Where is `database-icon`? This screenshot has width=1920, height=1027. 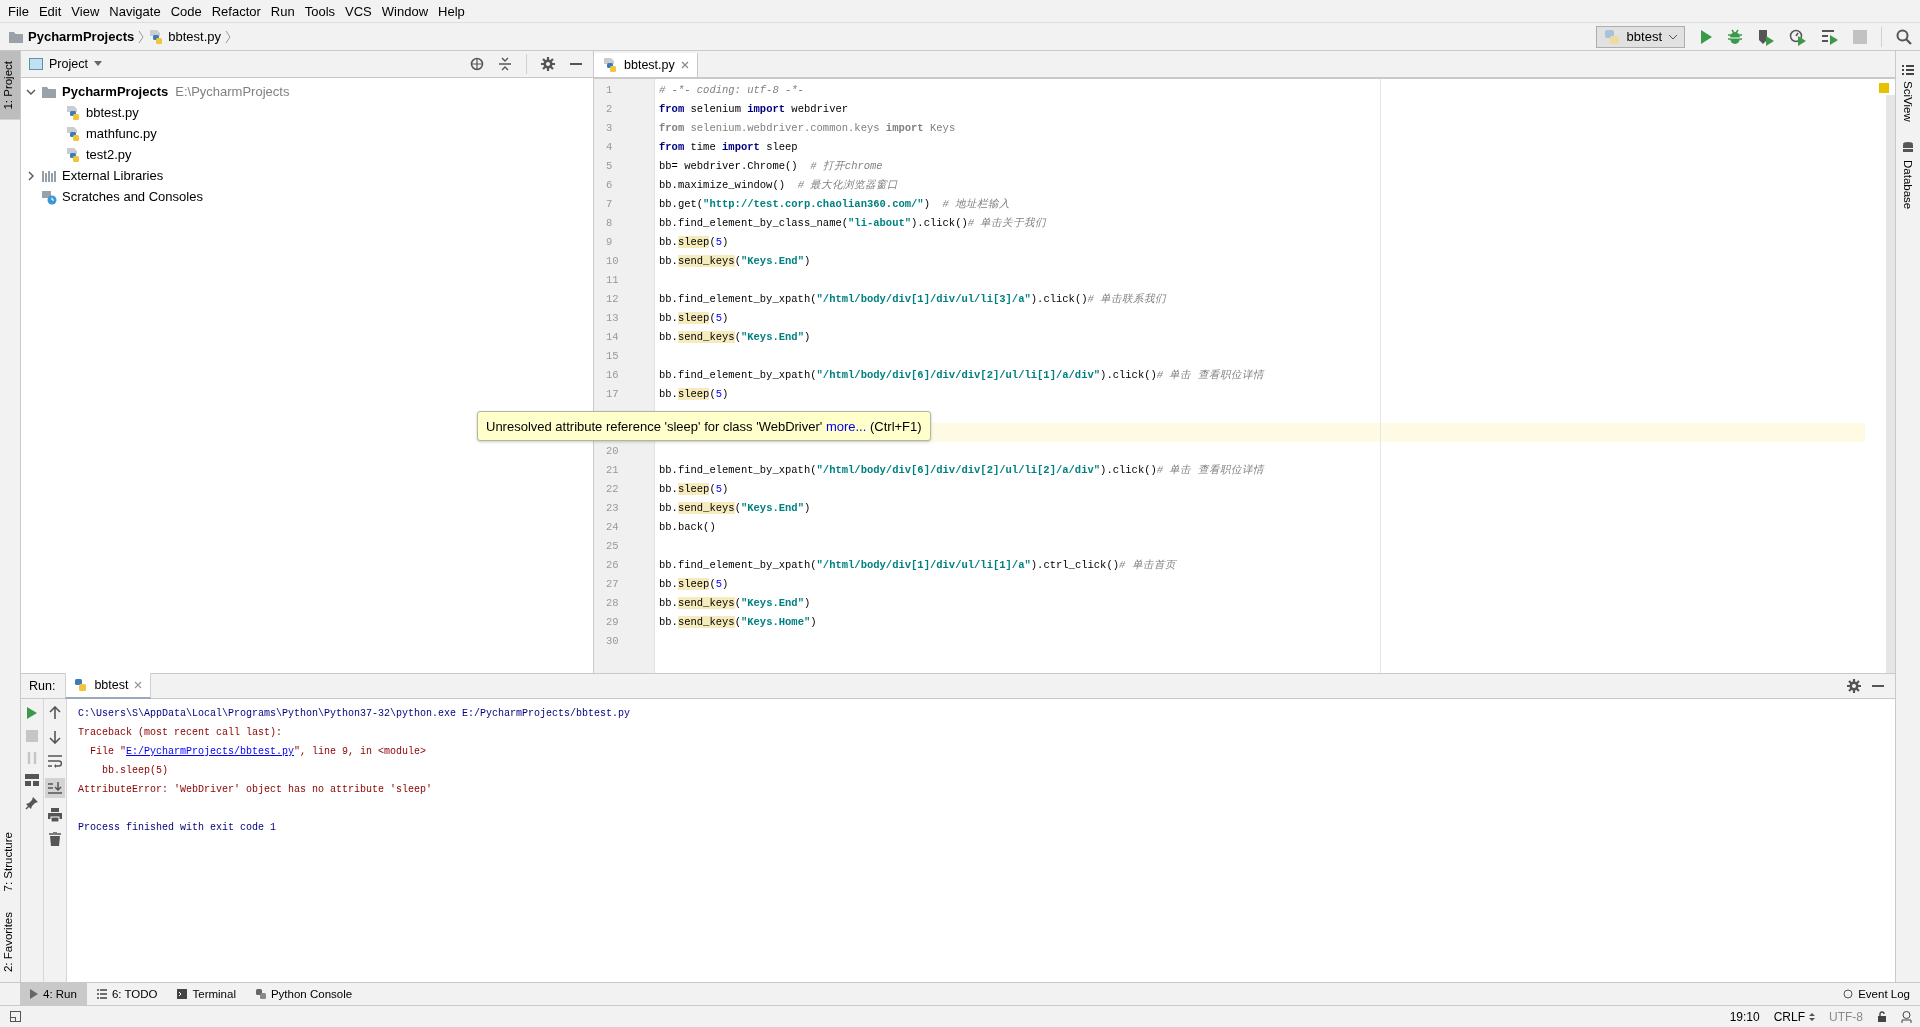
database-icon is located at coordinates (1908, 147).